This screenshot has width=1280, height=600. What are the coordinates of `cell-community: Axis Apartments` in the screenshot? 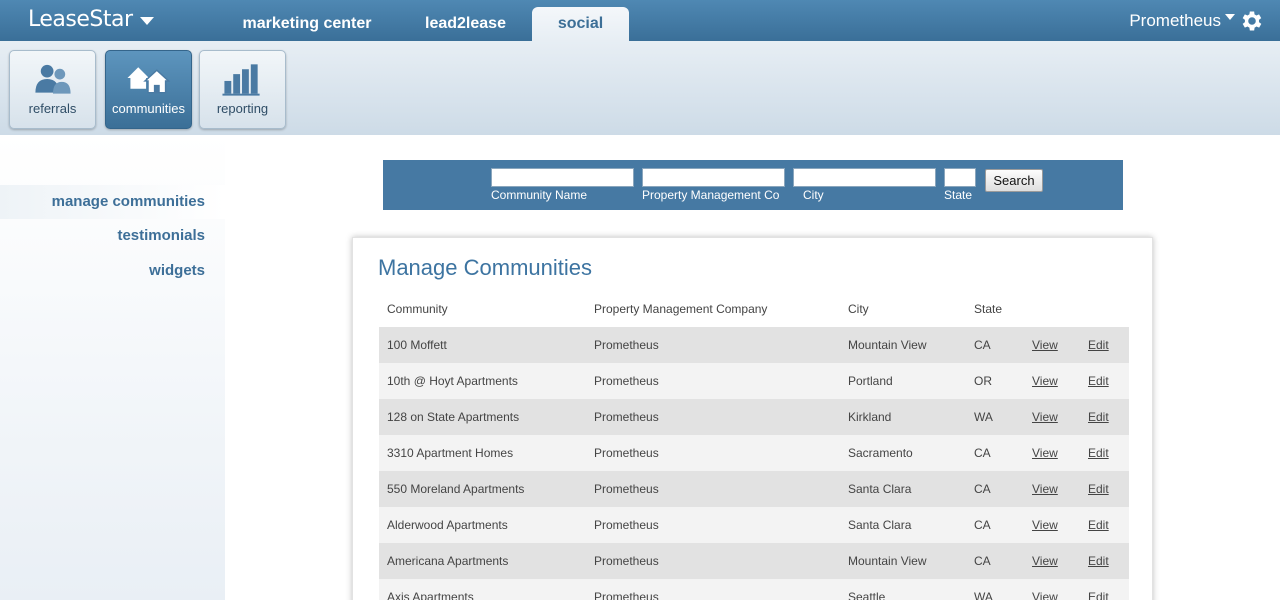 It's located at (482, 589).